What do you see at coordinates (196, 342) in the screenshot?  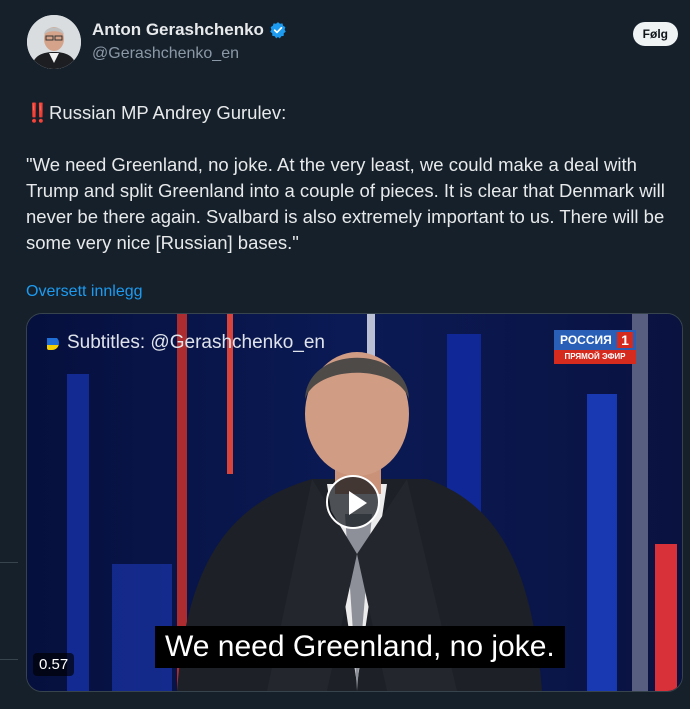 I see `subtitles-credit-text: Subtitles: @Gerashchenko_en` at bounding box center [196, 342].